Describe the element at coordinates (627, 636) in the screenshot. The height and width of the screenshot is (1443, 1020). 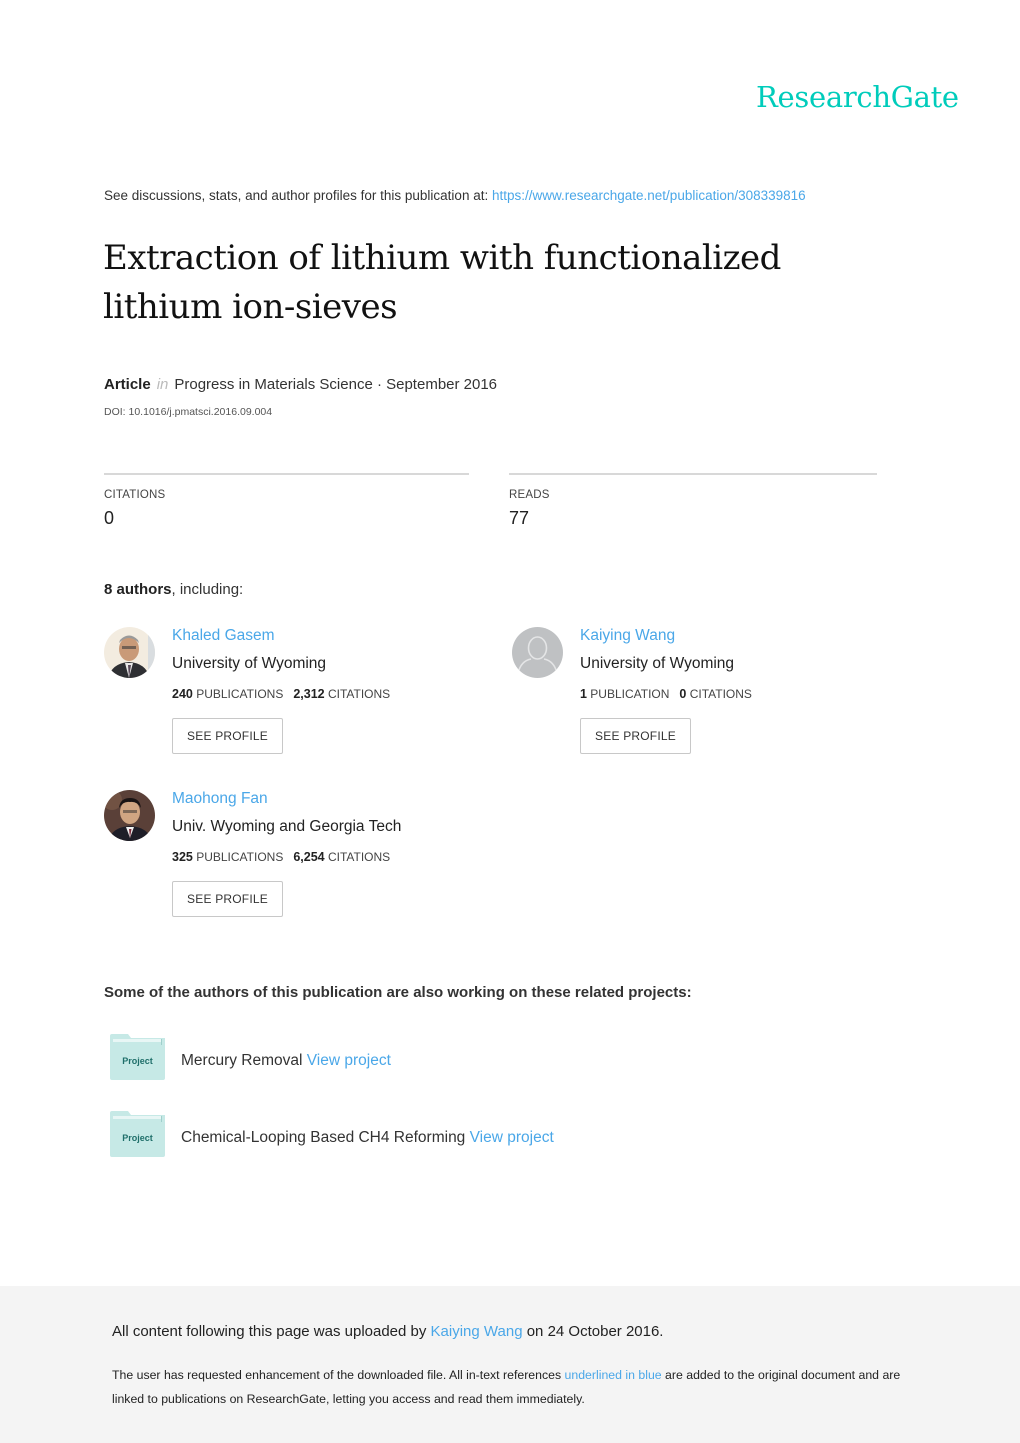
I see `author-name: Kaiying Wang` at that location.